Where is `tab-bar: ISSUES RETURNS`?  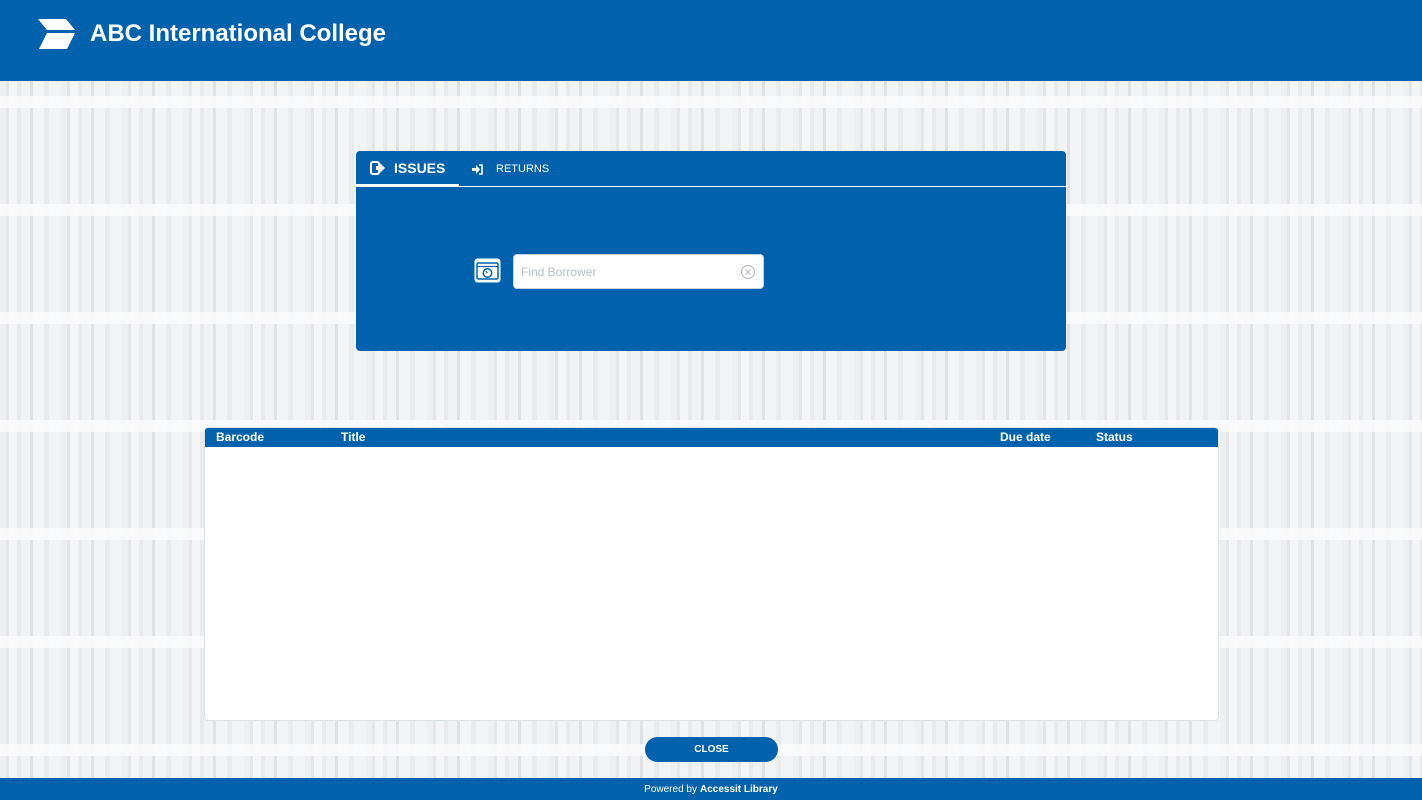
tab-bar: ISSUES RETURNS is located at coordinates (711, 169).